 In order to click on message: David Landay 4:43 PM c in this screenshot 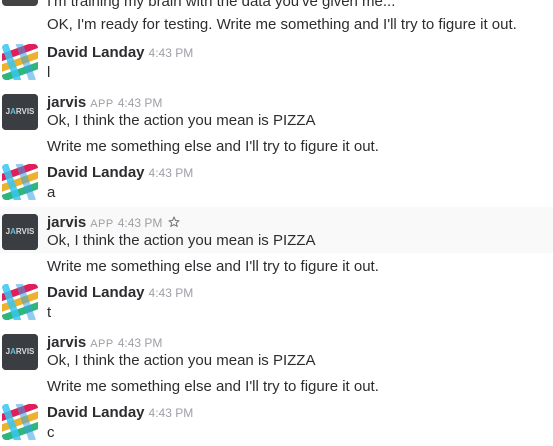, I will do `click(276, 424)`.